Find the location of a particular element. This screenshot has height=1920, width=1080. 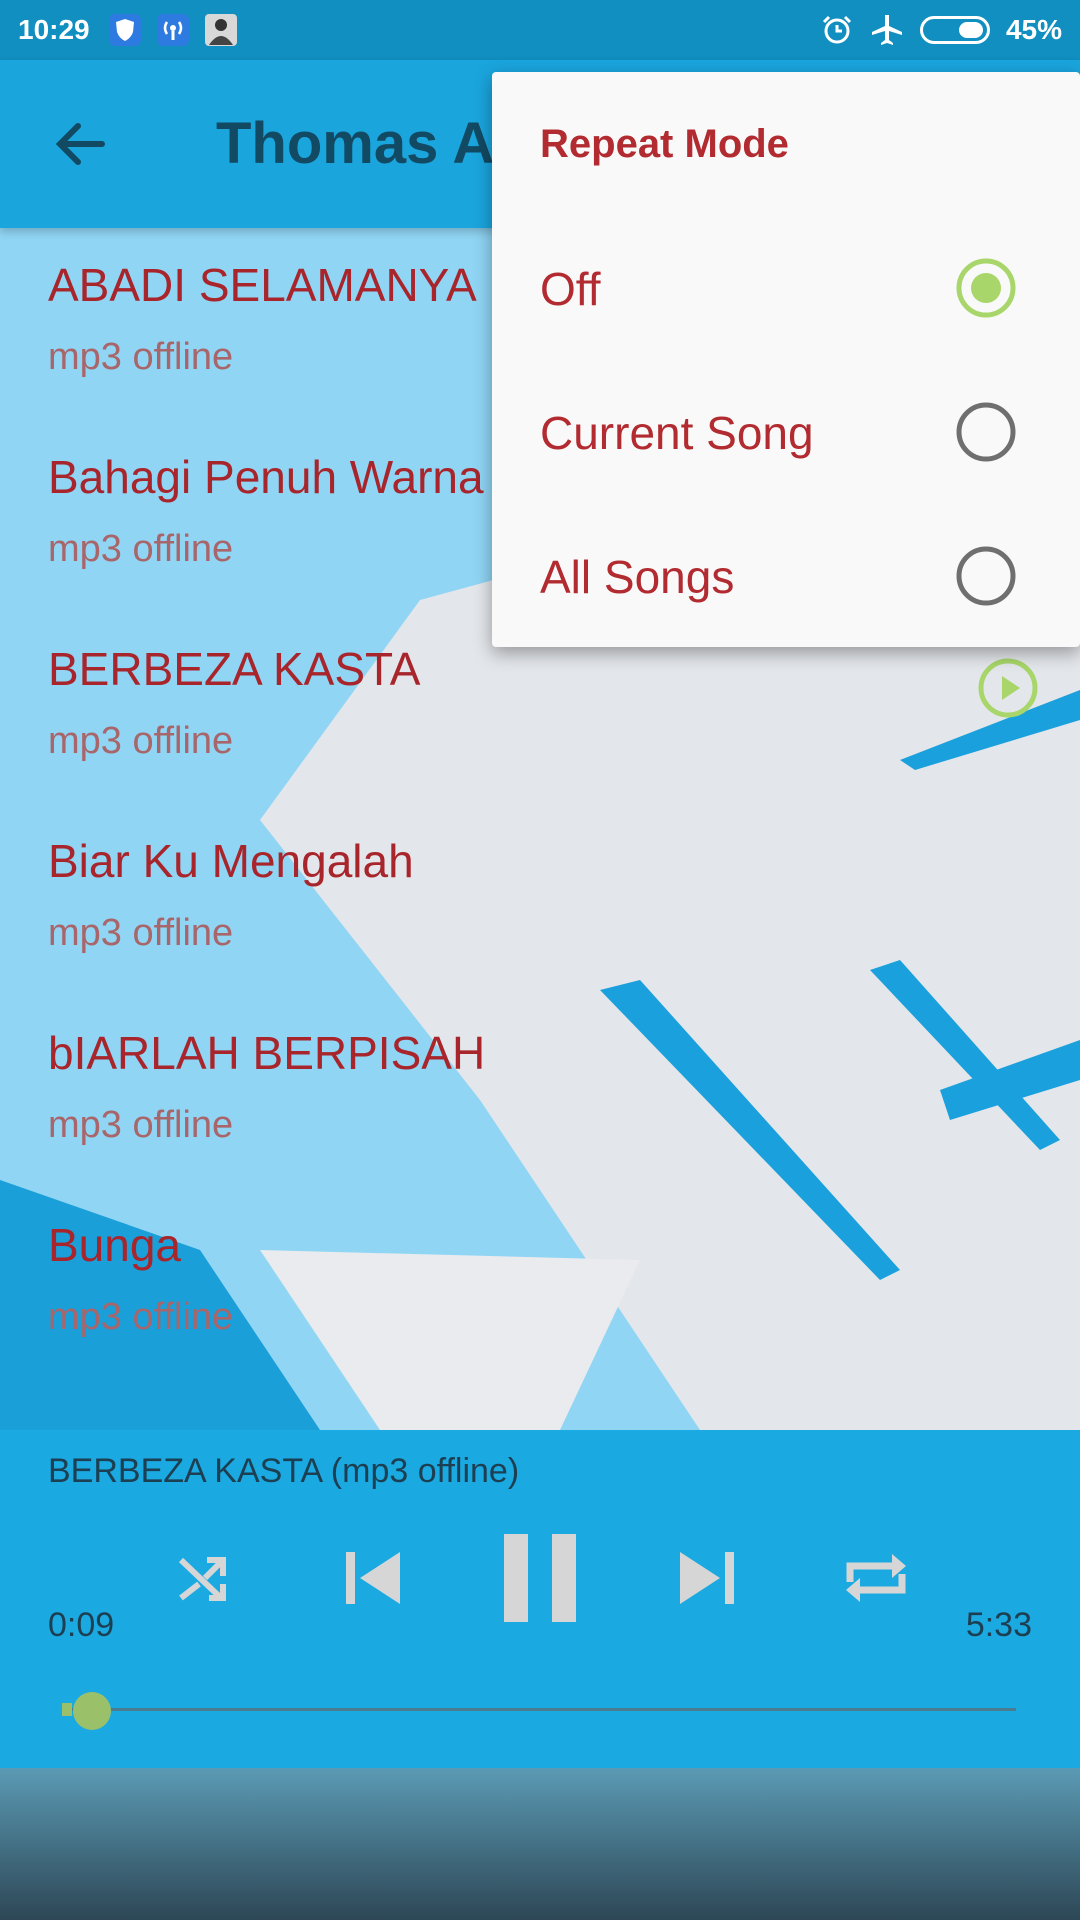

hotspot-icon is located at coordinates (172, 30).